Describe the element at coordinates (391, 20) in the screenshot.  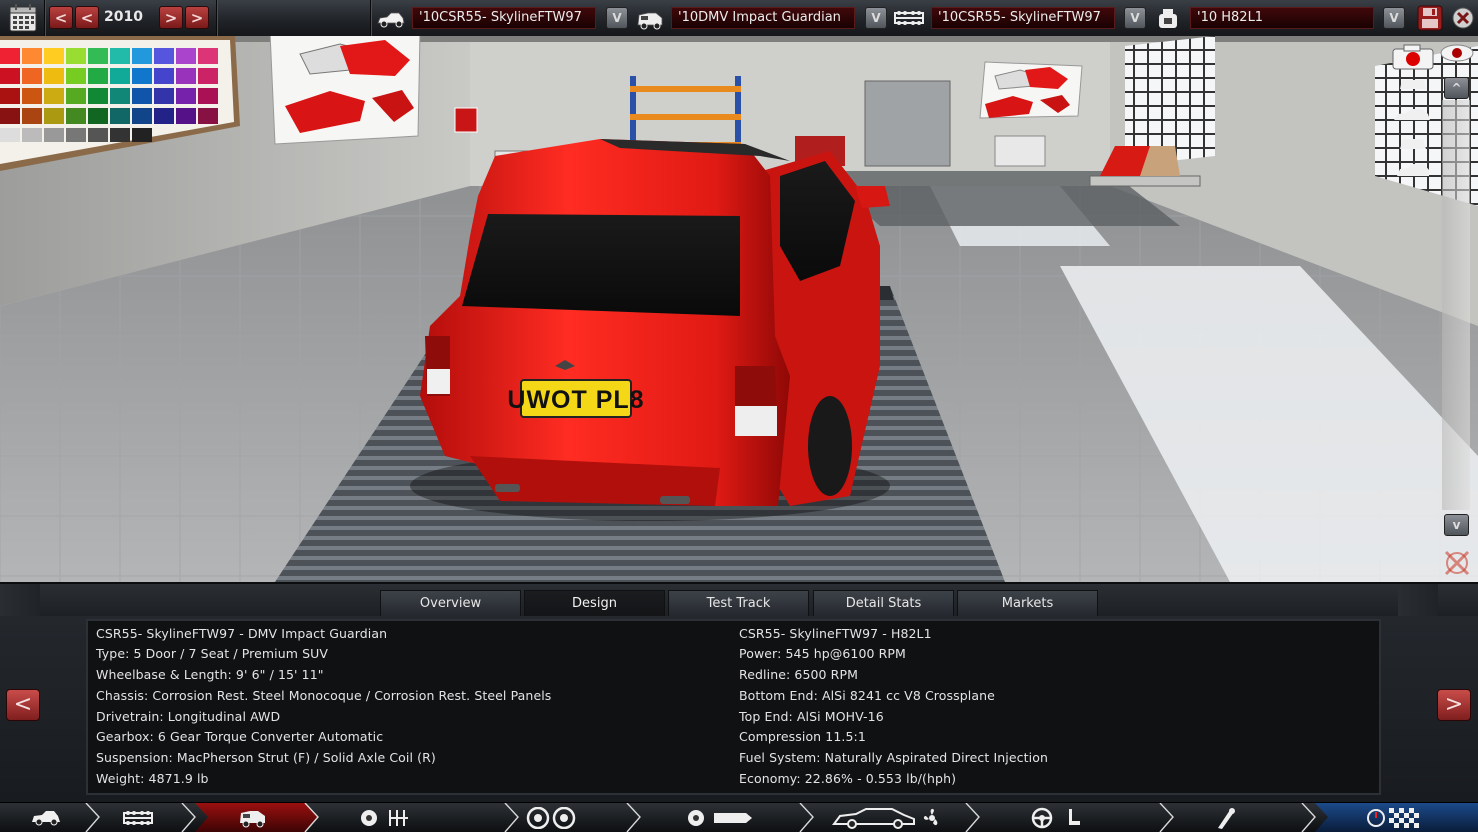
I see `car-model-icon` at that location.